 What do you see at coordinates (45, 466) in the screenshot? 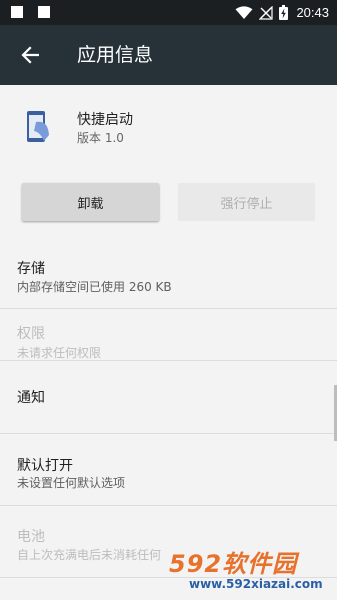
I see `row-title: 默认打开` at bounding box center [45, 466].